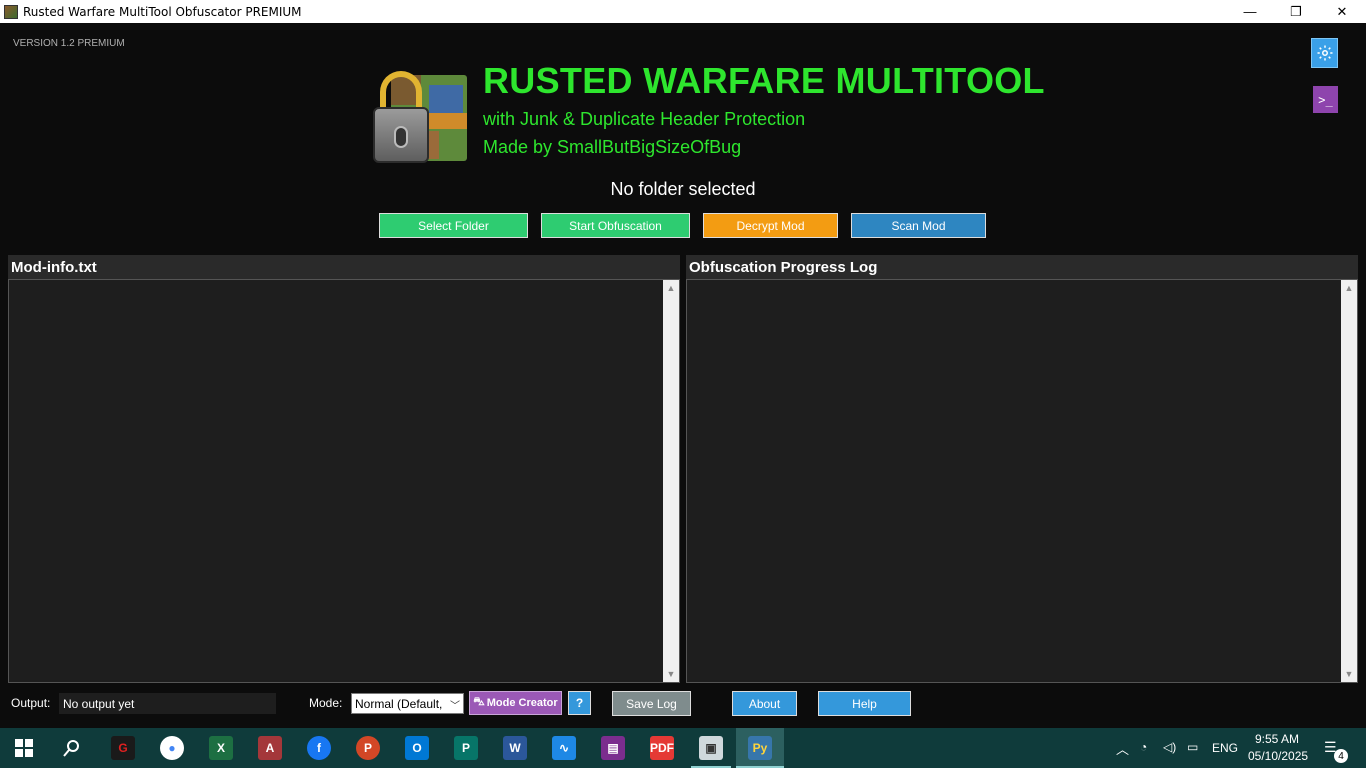 This screenshot has width=1366, height=768. I want to click on car-icon: ⛍, so click(479, 702).